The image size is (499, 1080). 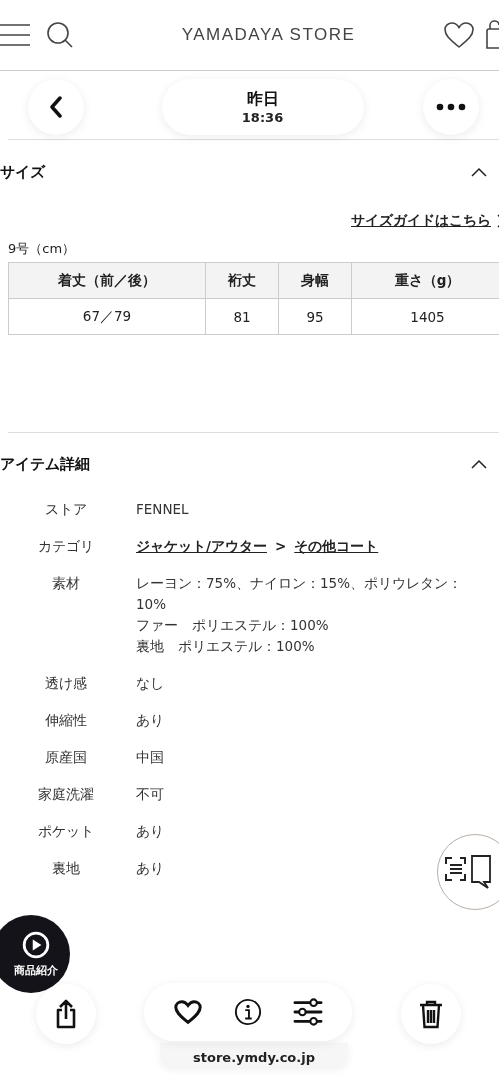 What do you see at coordinates (451, 107) in the screenshot?
I see `more-icon` at bounding box center [451, 107].